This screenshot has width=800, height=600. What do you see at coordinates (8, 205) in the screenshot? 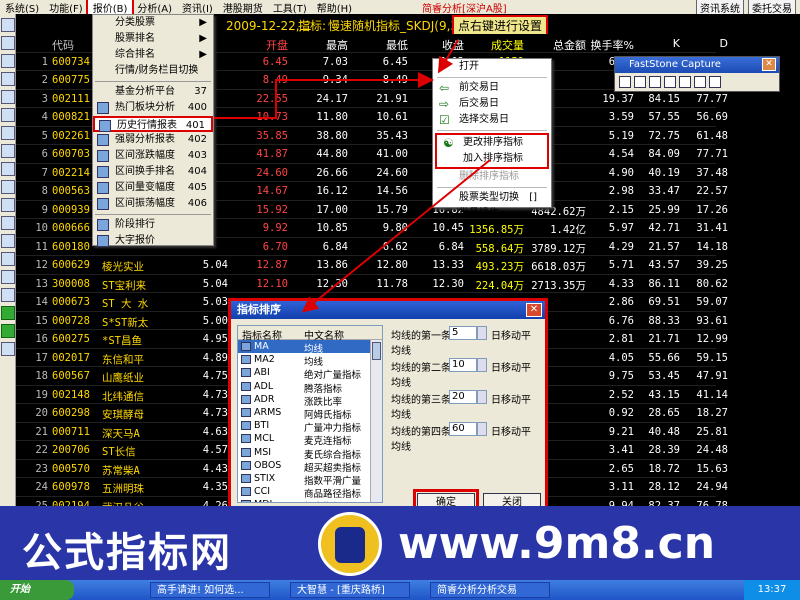
I see `page-icon` at bounding box center [8, 205].